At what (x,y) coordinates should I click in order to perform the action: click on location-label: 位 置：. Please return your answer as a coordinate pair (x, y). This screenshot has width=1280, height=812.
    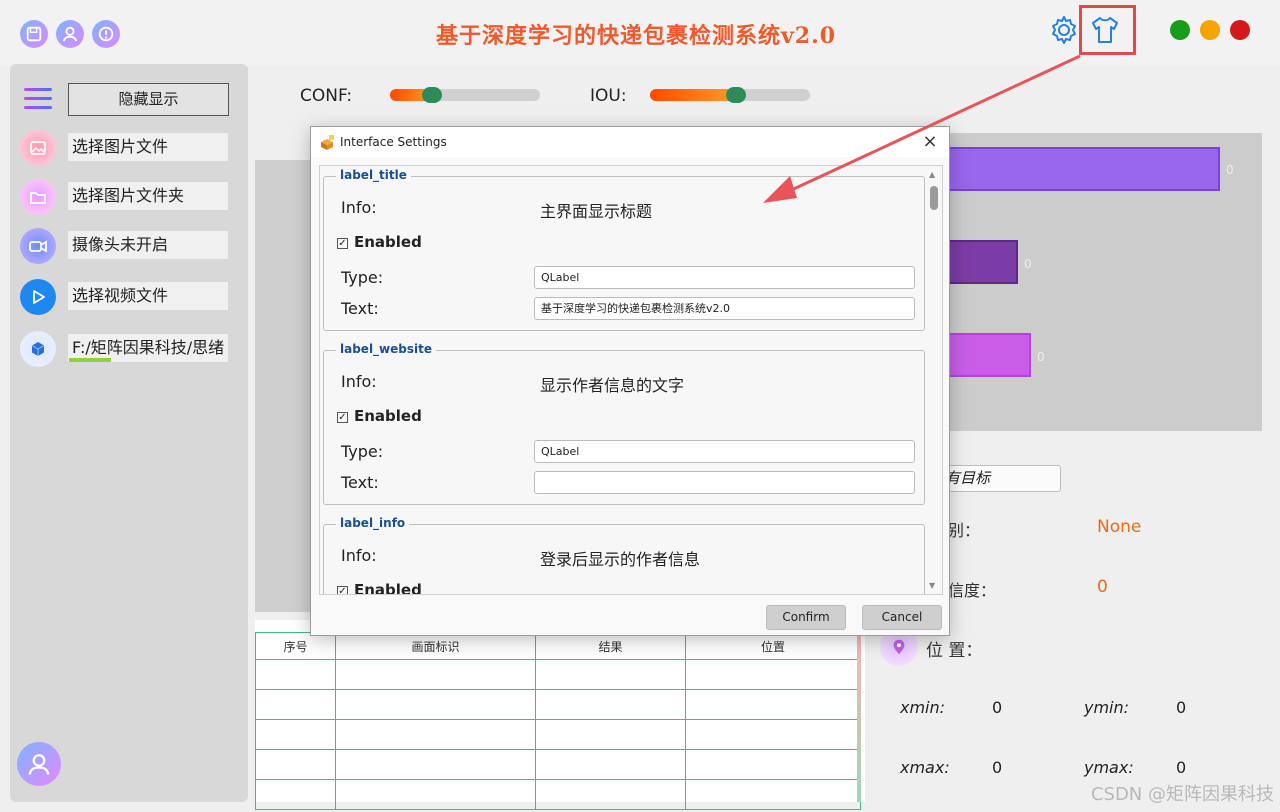
    Looking at the image, I should click on (954, 651).